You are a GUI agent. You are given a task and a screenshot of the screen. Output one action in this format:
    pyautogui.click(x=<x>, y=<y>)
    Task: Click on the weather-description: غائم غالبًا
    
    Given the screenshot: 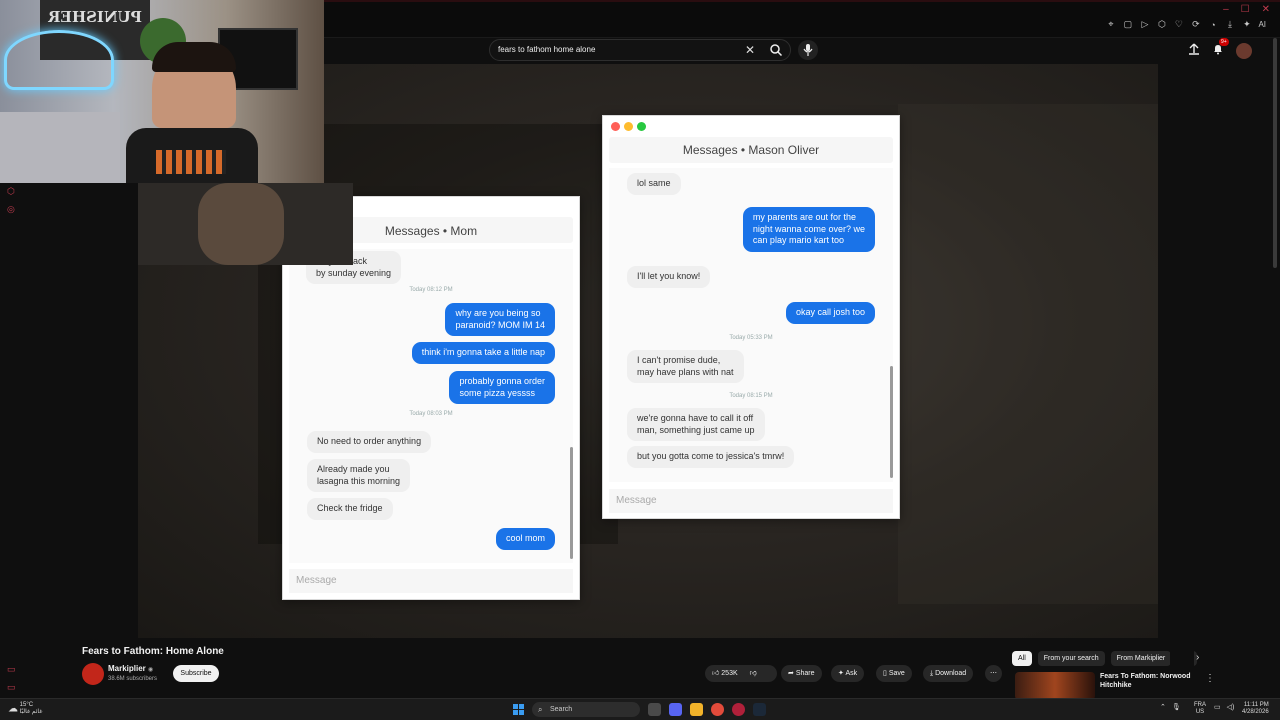 What is the action you would take?
    pyautogui.click(x=31, y=712)
    